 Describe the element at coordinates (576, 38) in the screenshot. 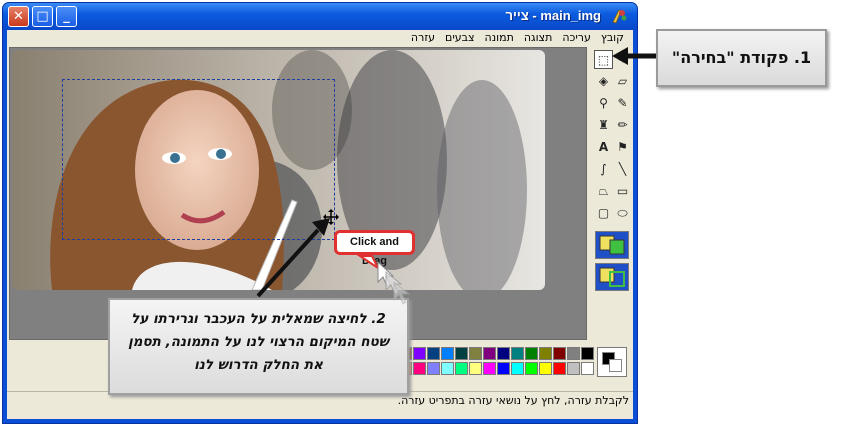

I see `menu-edit: עריכה` at that location.